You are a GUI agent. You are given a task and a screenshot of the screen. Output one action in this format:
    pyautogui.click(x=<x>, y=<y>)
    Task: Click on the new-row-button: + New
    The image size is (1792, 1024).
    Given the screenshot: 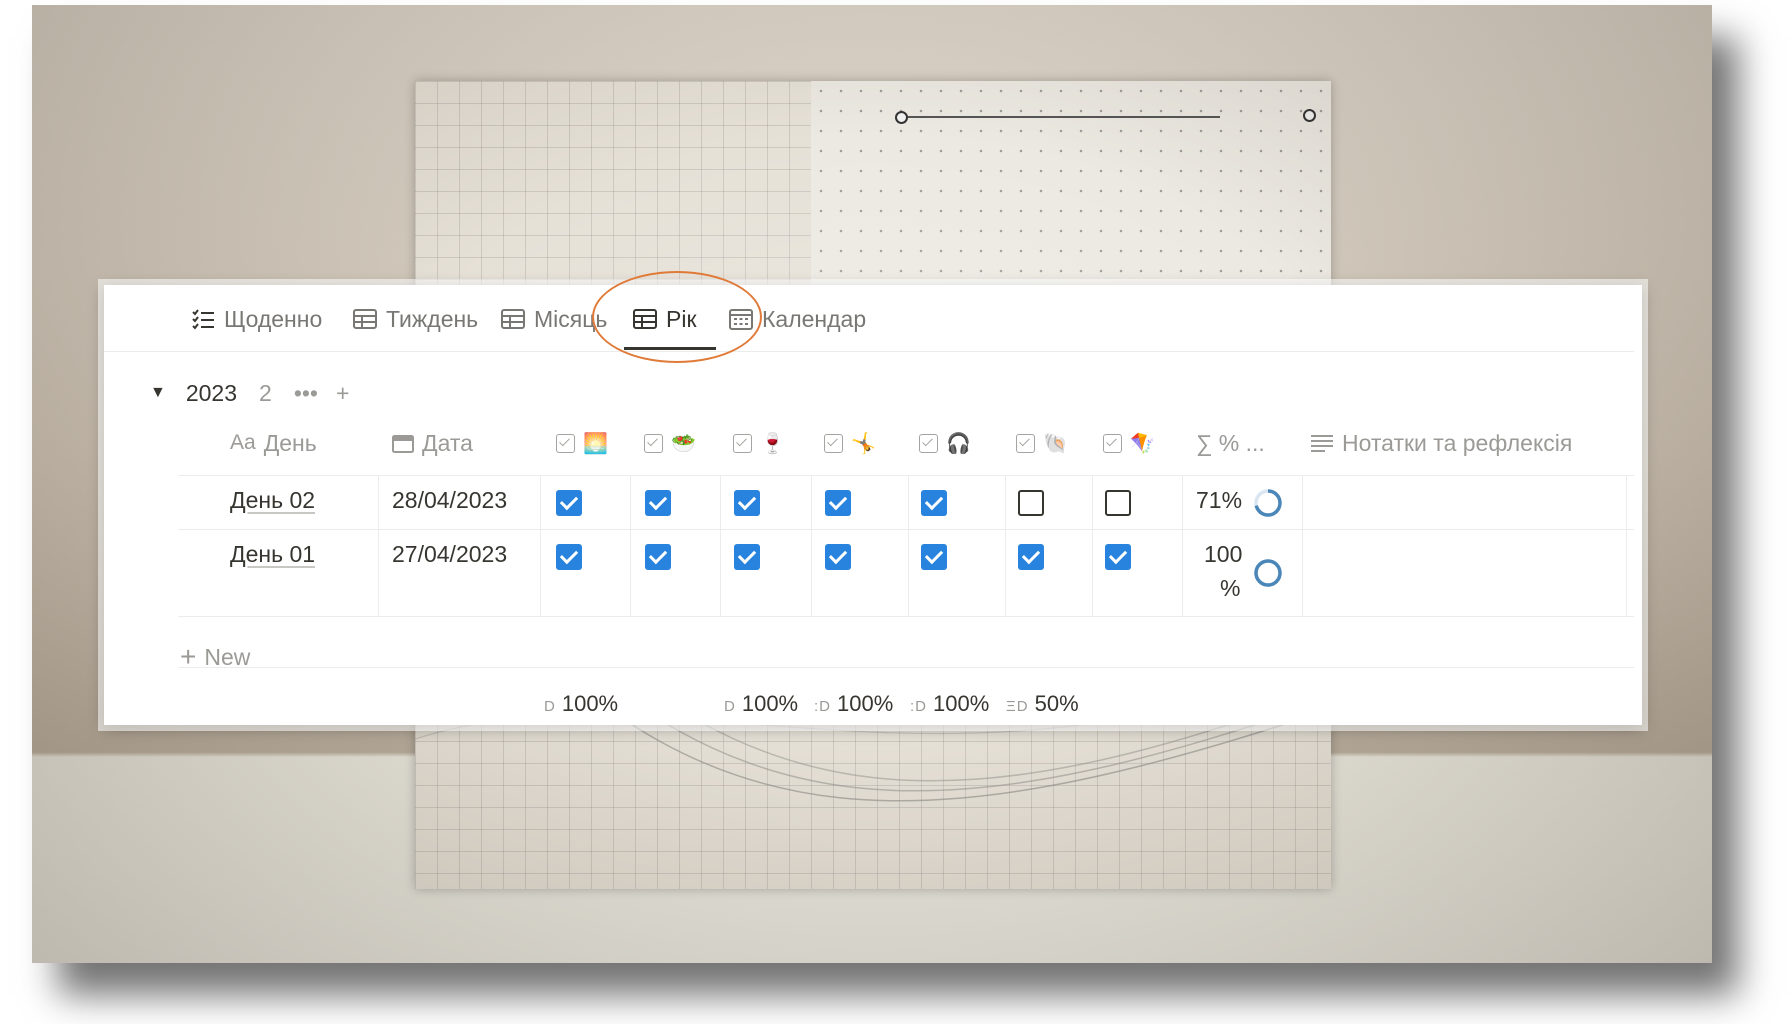 What is the action you would take?
    pyautogui.click(x=215, y=657)
    